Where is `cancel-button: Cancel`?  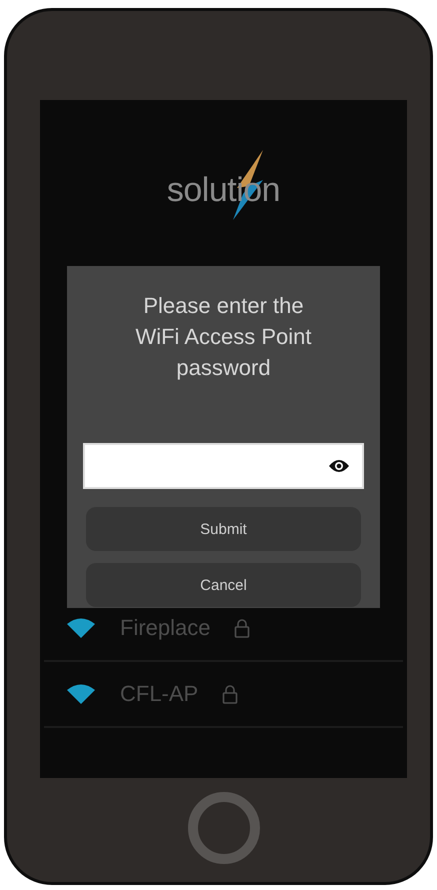 cancel-button: Cancel is located at coordinates (223, 585).